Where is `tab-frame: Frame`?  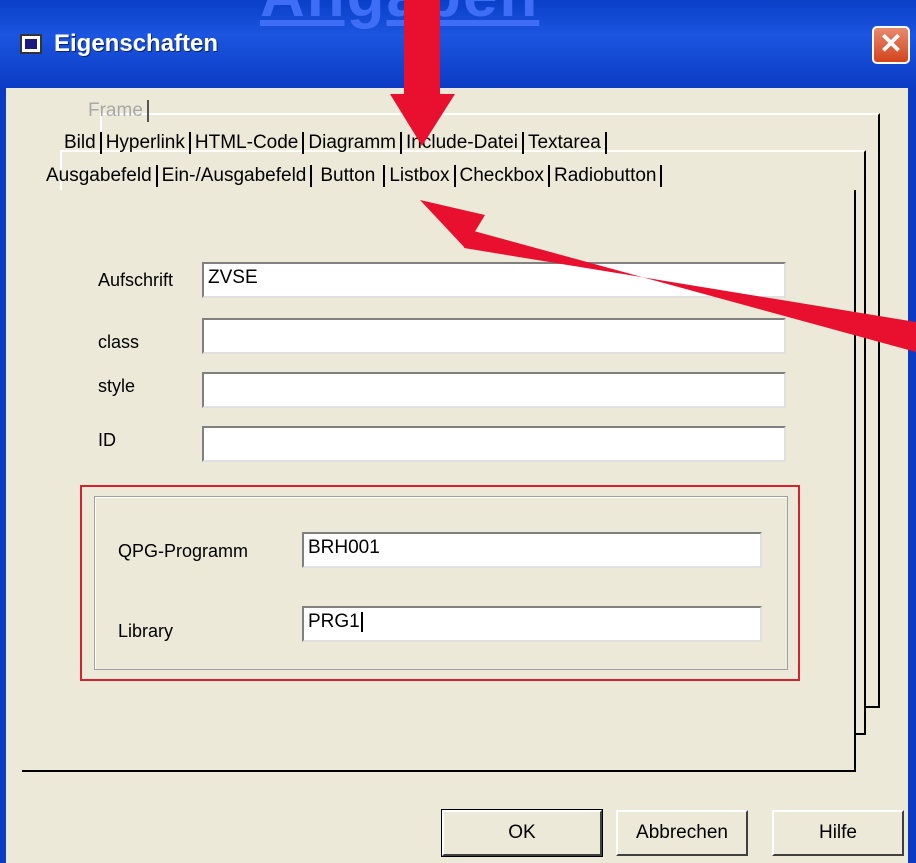
tab-frame: Frame is located at coordinates (116, 111).